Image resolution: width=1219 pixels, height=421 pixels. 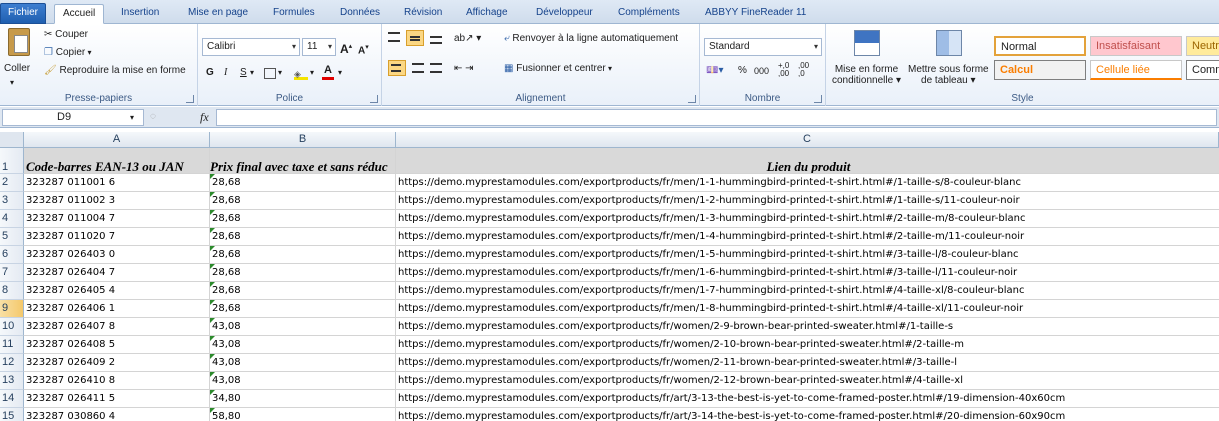 What do you see at coordinates (251, 47) in the screenshot?
I see `font-name-select: Calibri ▾` at bounding box center [251, 47].